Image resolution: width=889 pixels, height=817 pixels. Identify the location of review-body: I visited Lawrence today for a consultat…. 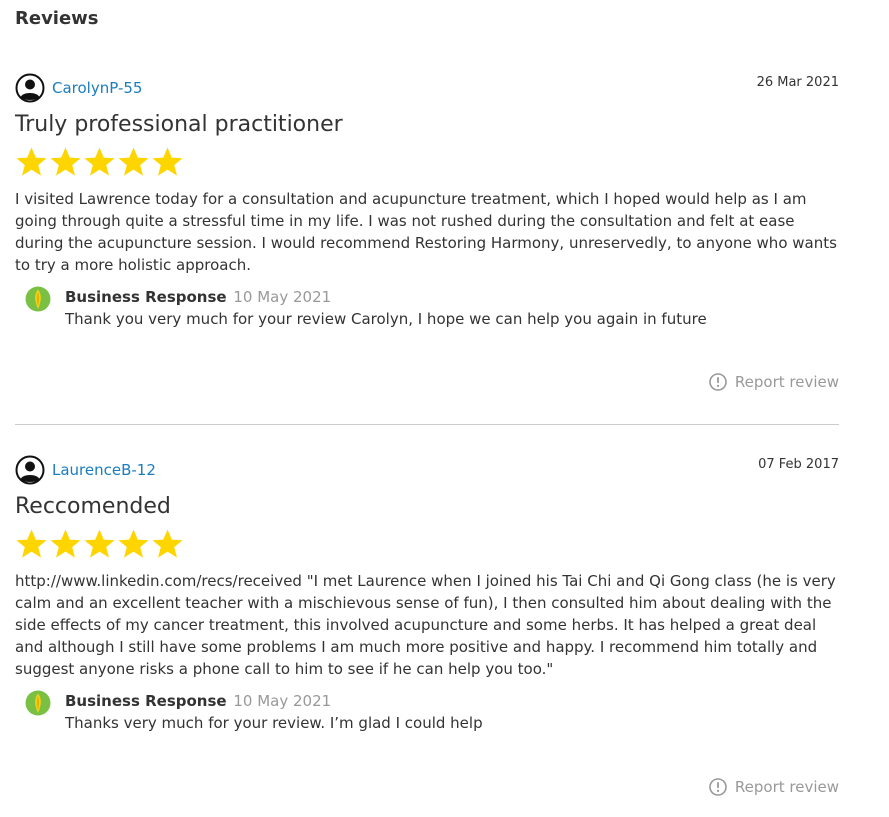
(426, 232).